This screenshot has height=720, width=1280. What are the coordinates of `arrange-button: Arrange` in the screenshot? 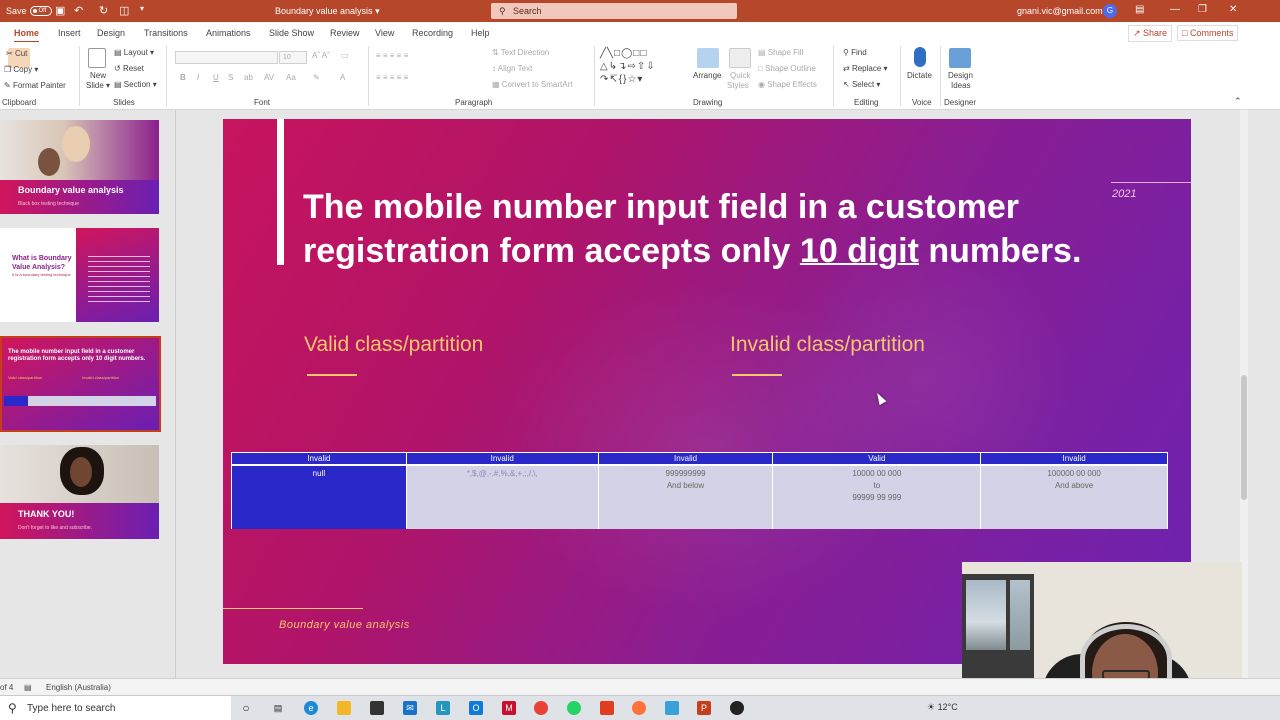 It's located at (707, 75).